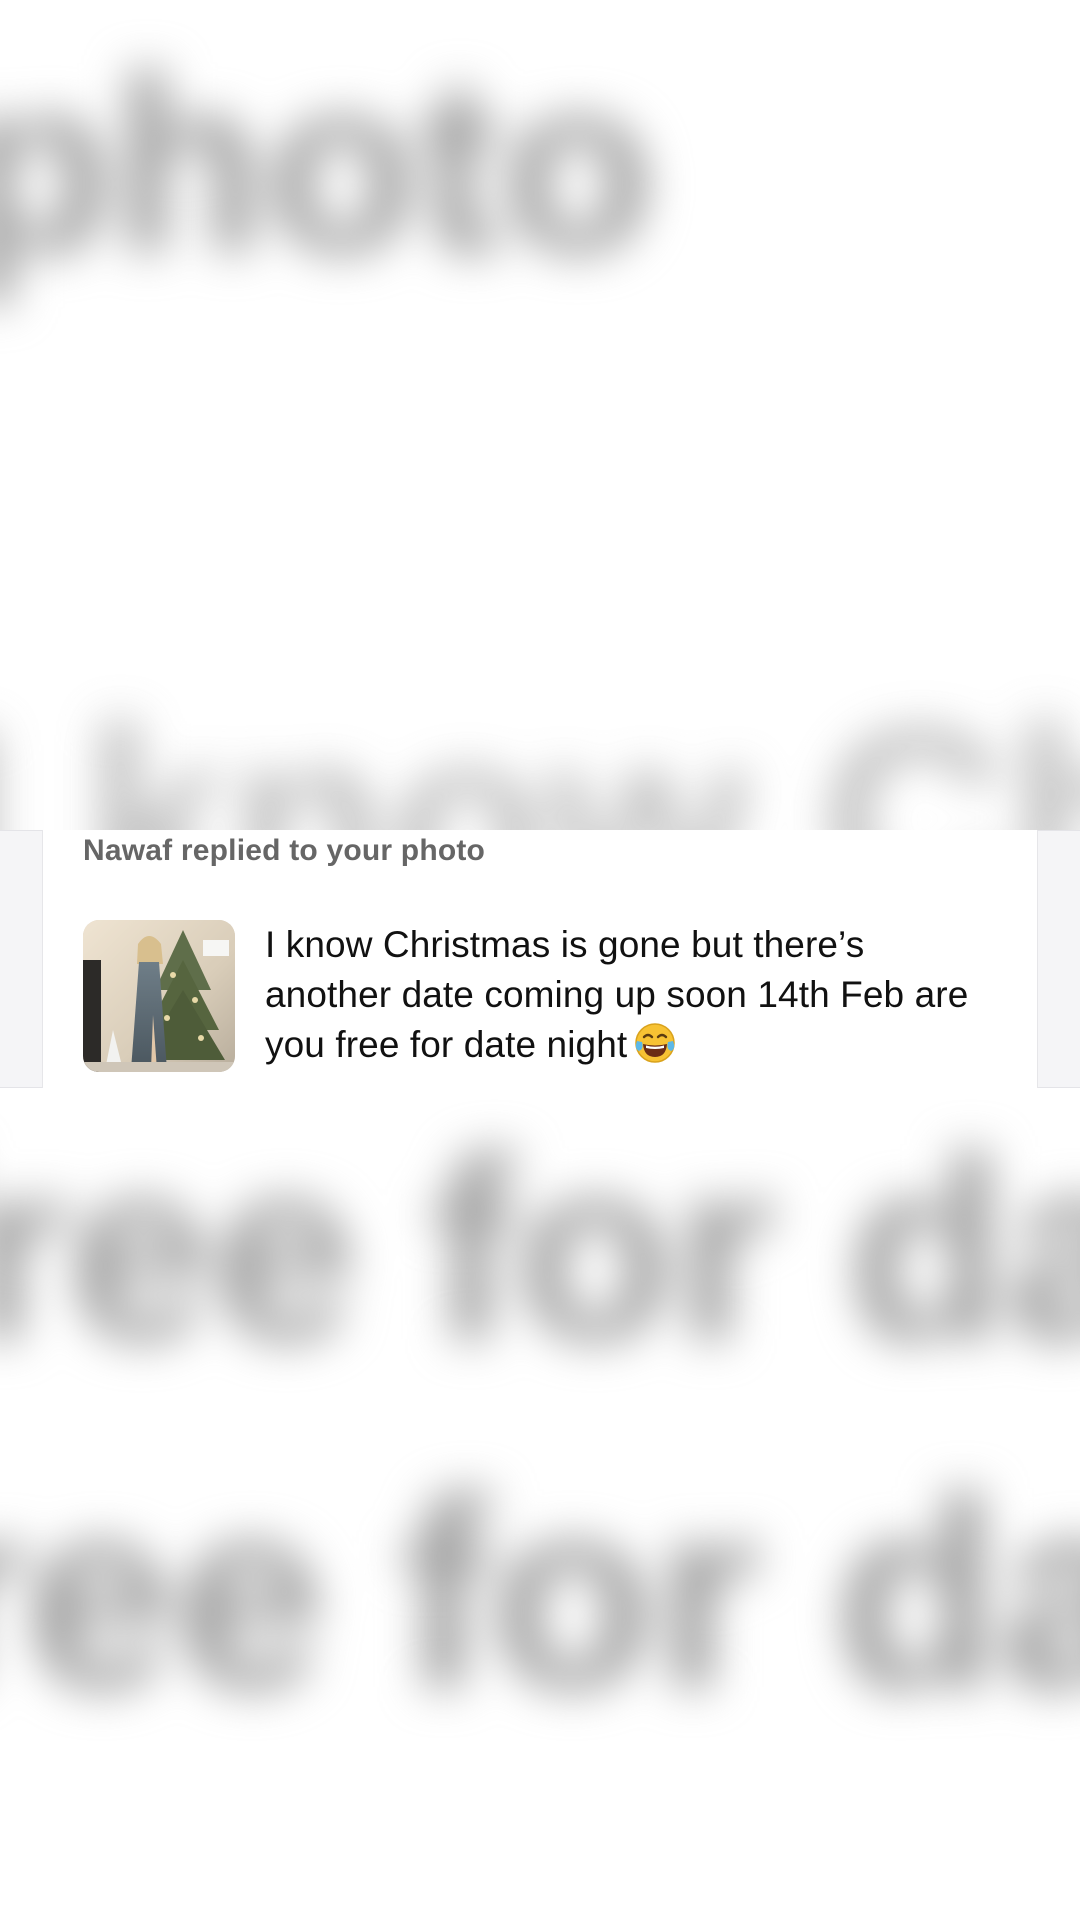 This screenshot has width=1080, height=1920. What do you see at coordinates (655, 1043) in the screenshot?
I see `face-with-tears-of-joy-icon` at bounding box center [655, 1043].